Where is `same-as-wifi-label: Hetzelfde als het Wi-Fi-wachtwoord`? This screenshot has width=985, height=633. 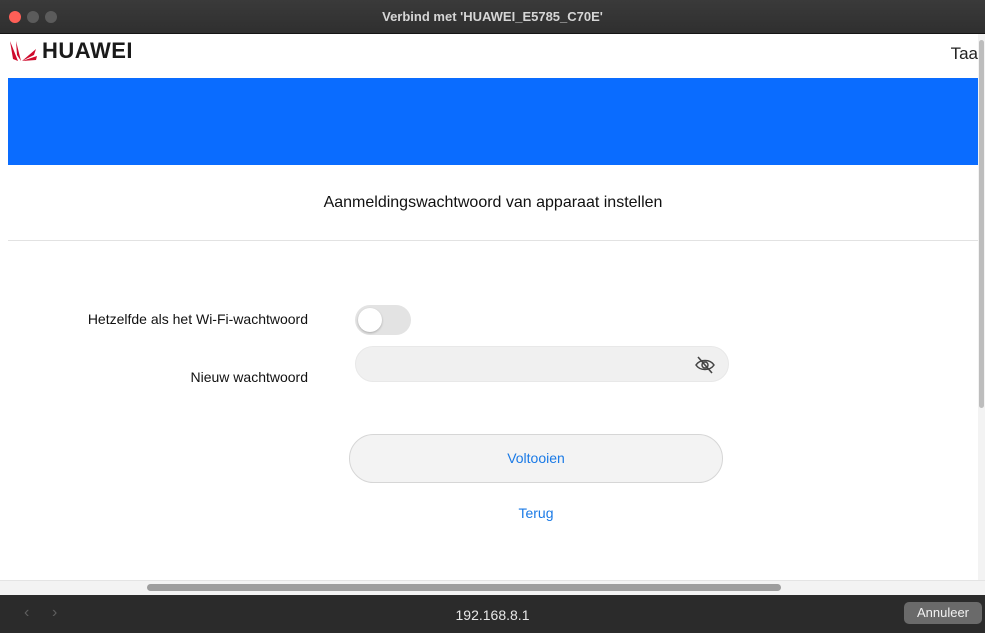
same-as-wifi-label: Hetzelfde als het Wi-Fi-wachtwoord is located at coordinates (197, 319).